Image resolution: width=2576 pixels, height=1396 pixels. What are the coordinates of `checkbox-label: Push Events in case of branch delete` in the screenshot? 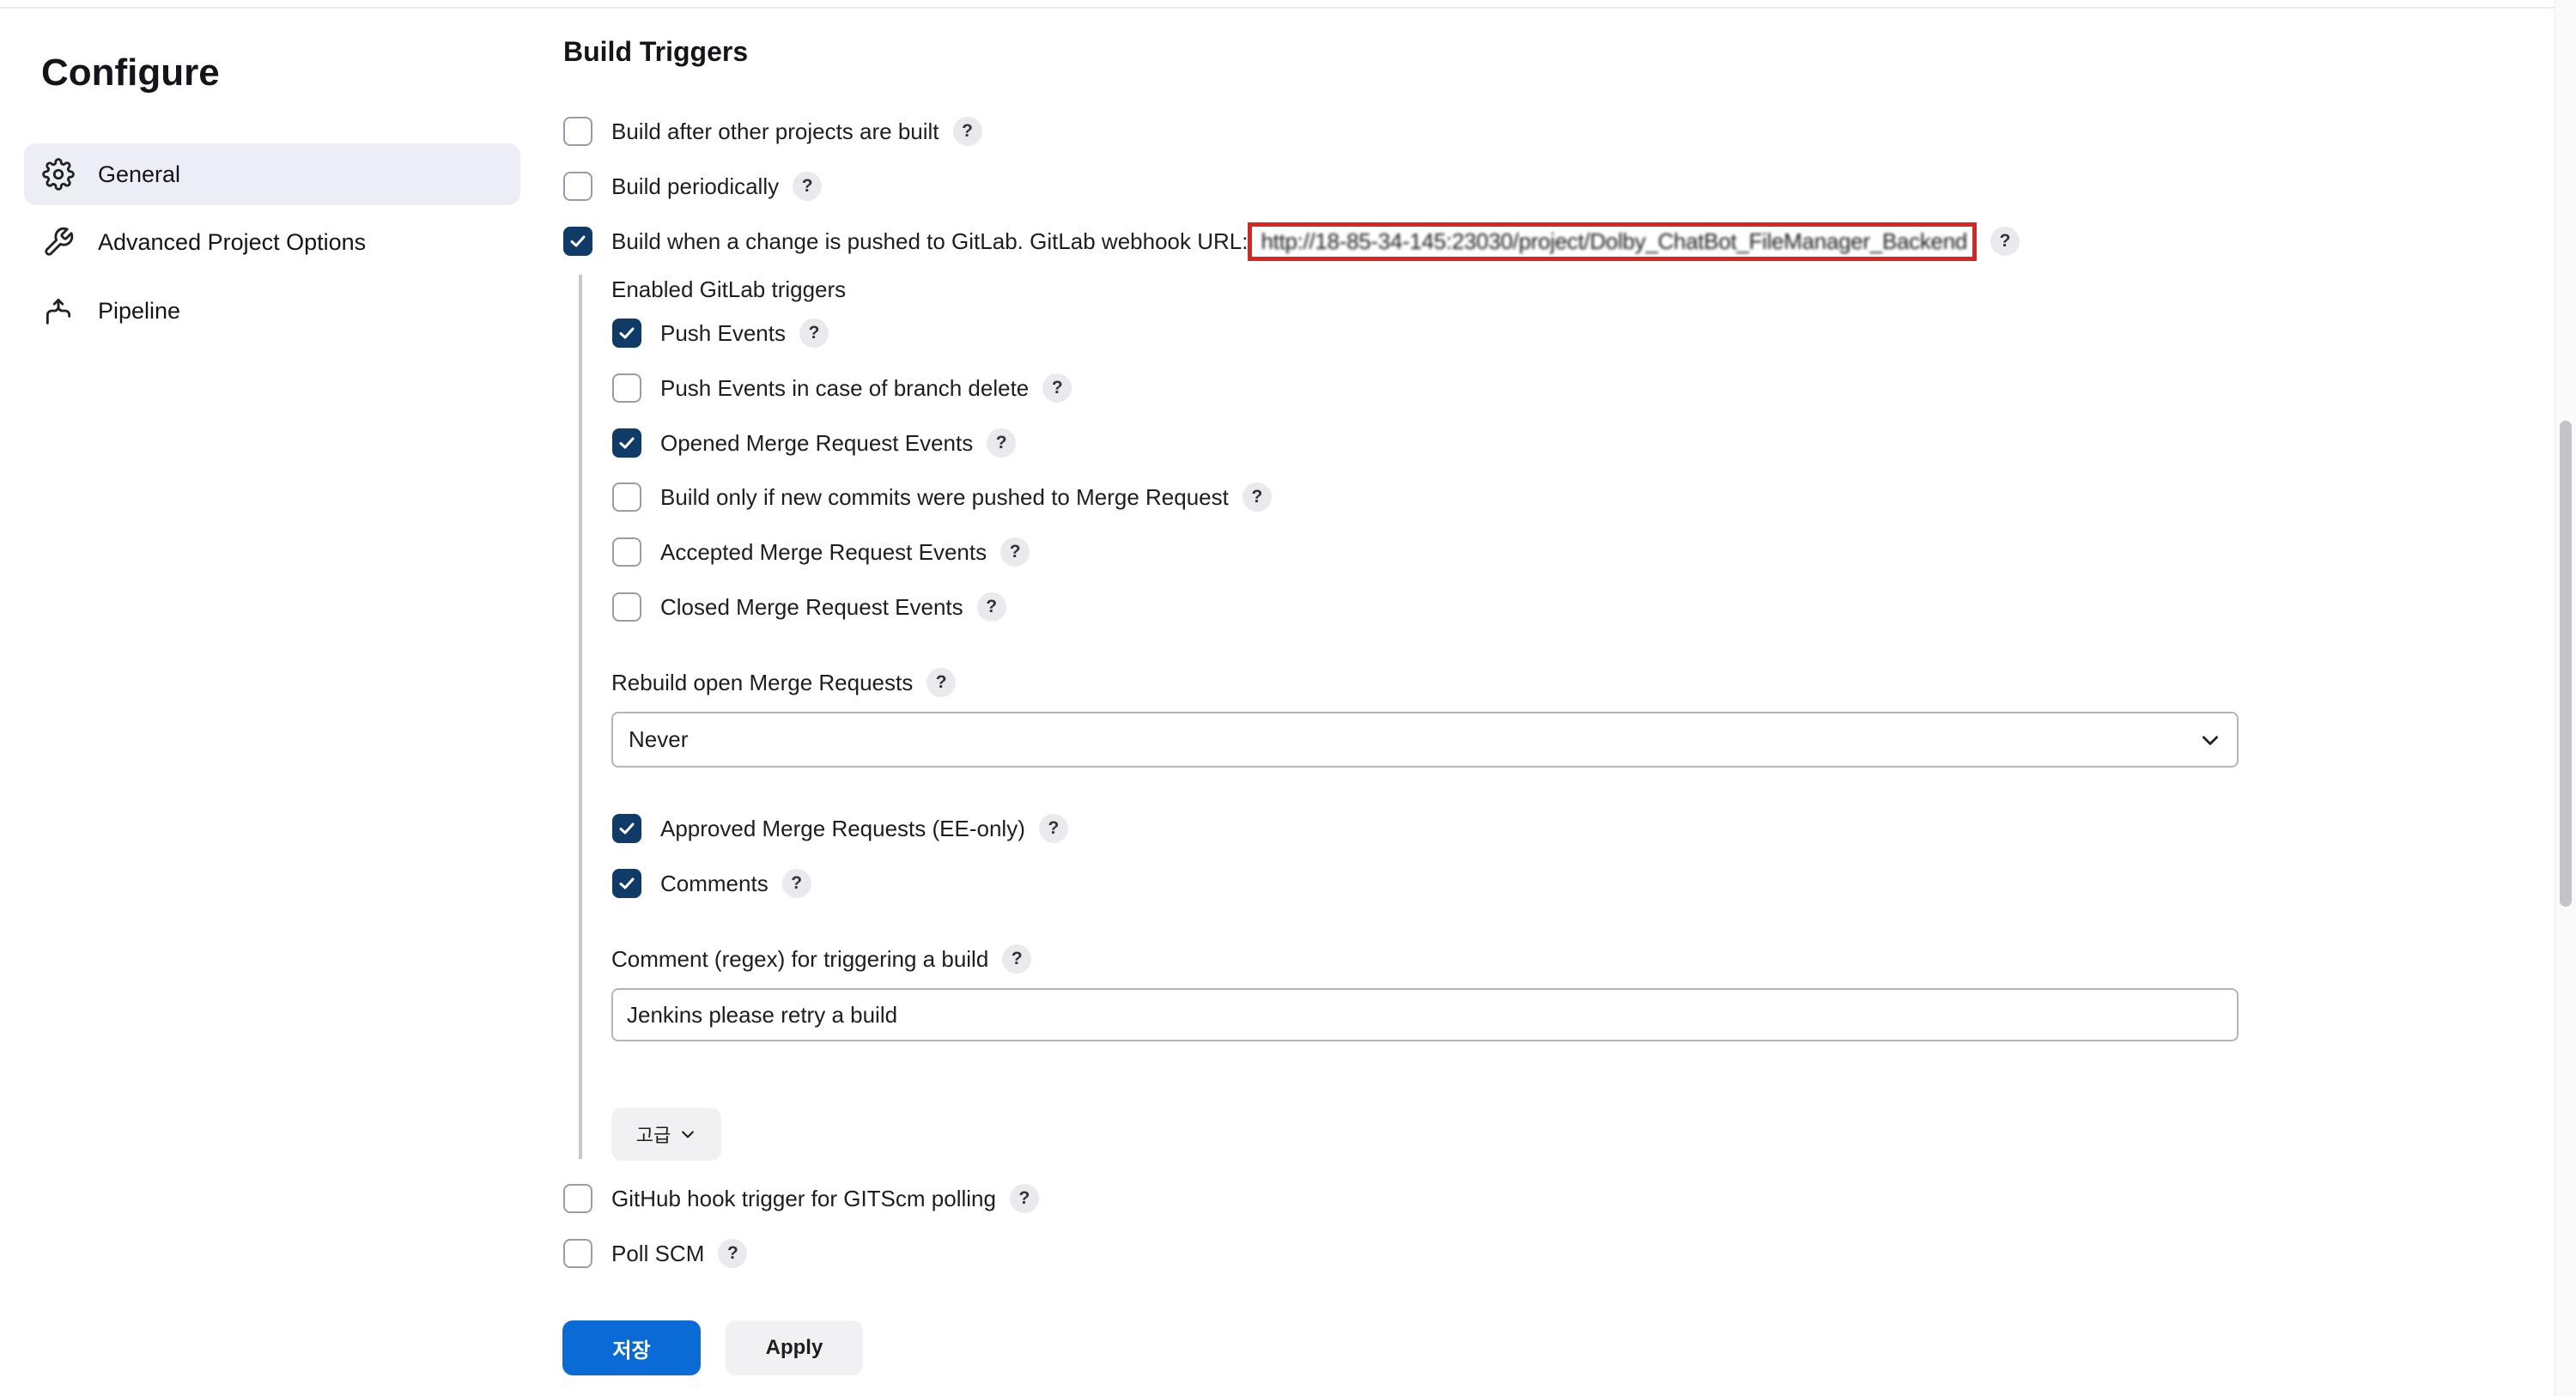 It's located at (845, 387).